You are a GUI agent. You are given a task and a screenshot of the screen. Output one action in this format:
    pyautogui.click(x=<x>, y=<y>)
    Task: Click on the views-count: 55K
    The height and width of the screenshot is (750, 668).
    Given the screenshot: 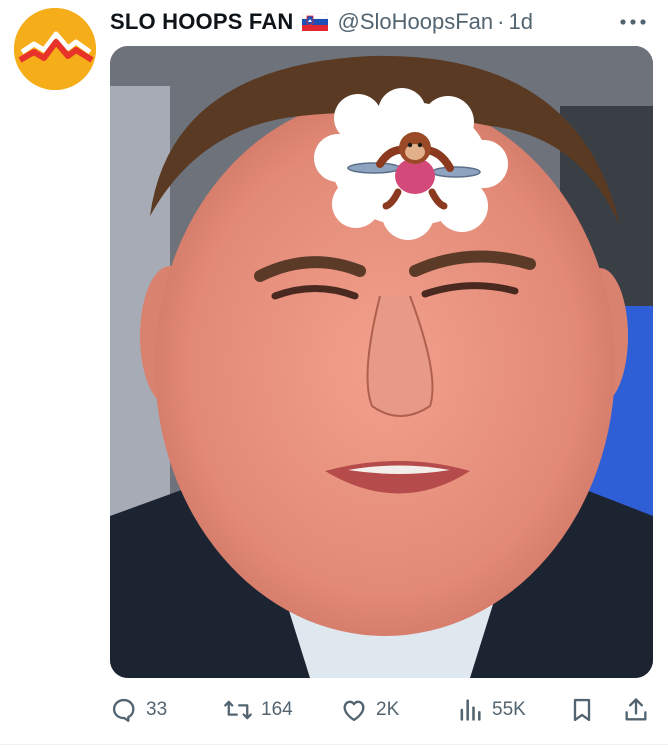 What is the action you would take?
    pyautogui.click(x=509, y=709)
    